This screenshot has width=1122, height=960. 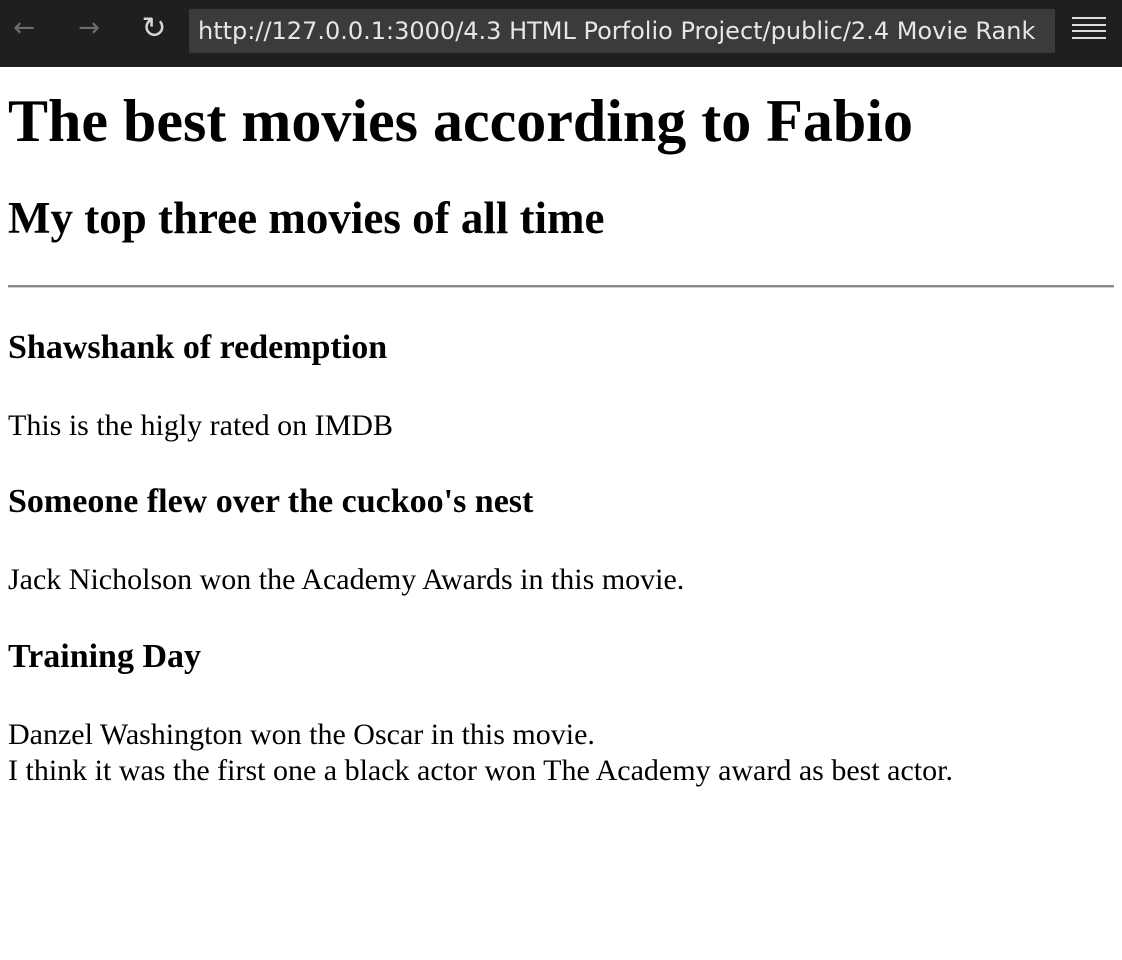 I want to click on reload-icon: ↻, so click(x=154, y=28).